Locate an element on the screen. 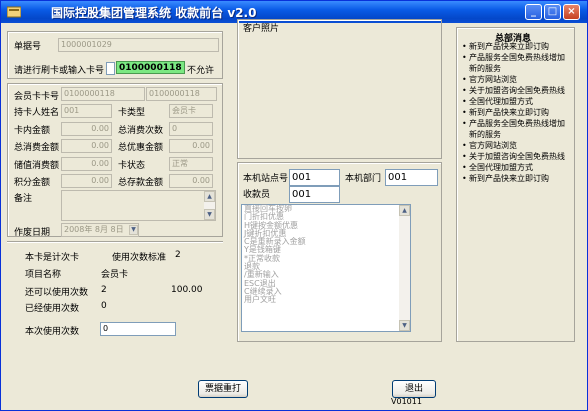 The width and height of the screenshot is (588, 411). used-value: 0 is located at coordinates (104, 306).